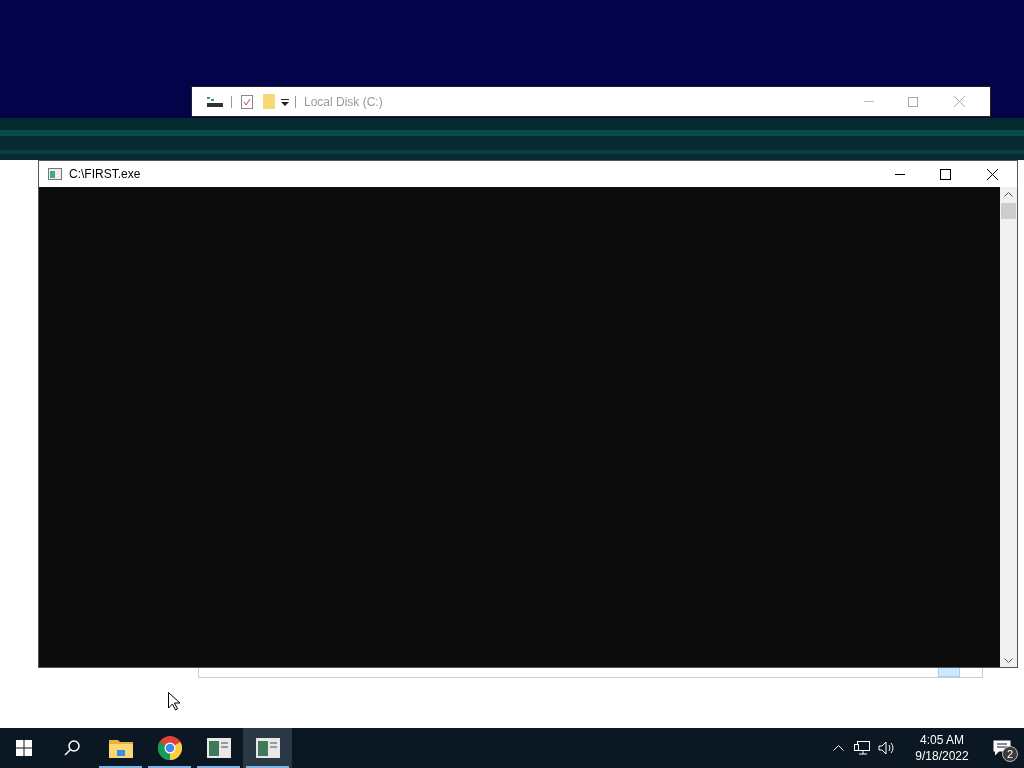 The height and width of the screenshot is (768, 1024). What do you see at coordinates (1008, 660) in the screenshot?
I see `scroll-down-icon` at bounding box center [1008, 660].